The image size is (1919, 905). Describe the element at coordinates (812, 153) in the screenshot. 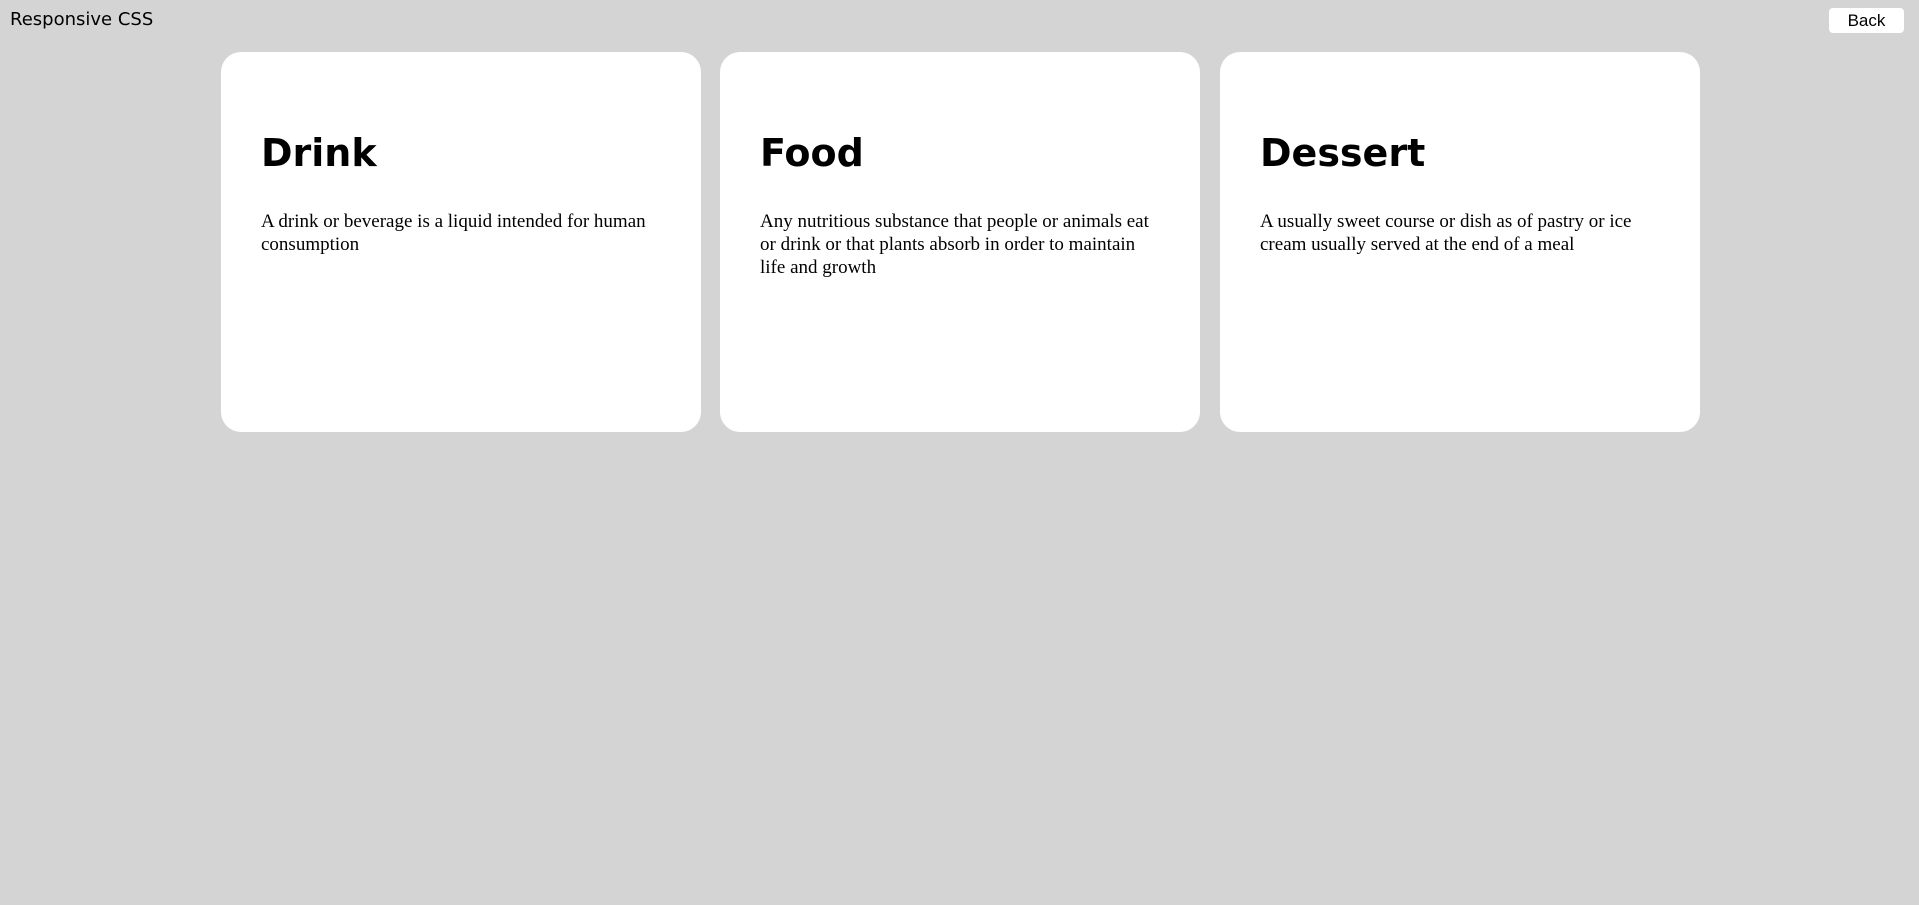

I see `card-title: Food` at that location.